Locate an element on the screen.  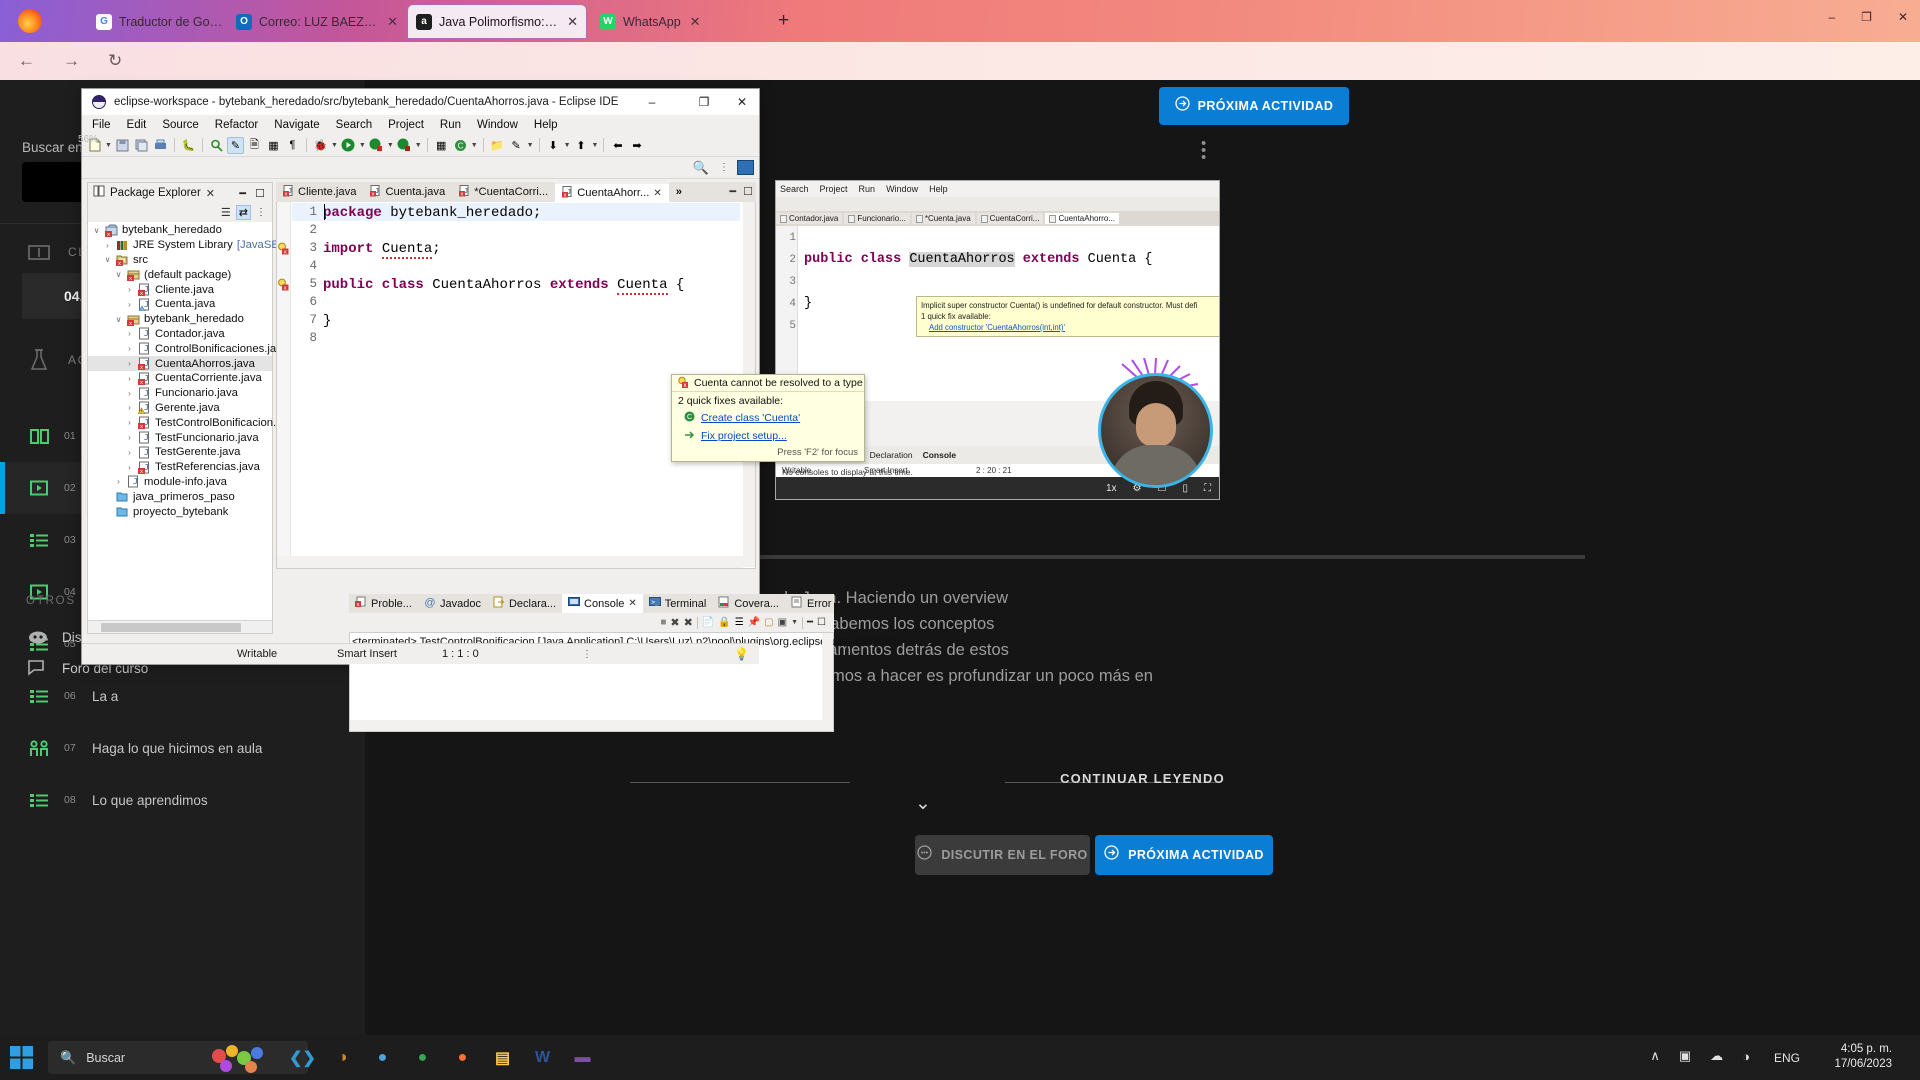
eclipse-minimize-button: – is located at coordinates (652, 102).